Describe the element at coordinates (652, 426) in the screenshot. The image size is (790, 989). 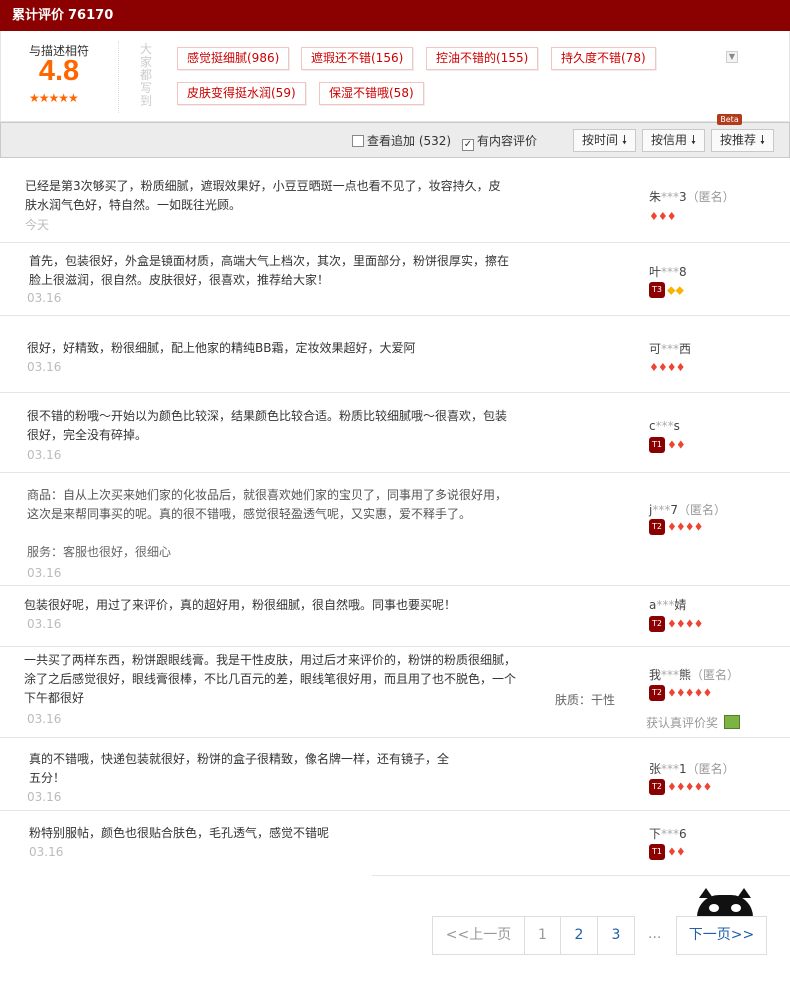
I see `reviewer-initial: c` at that location.